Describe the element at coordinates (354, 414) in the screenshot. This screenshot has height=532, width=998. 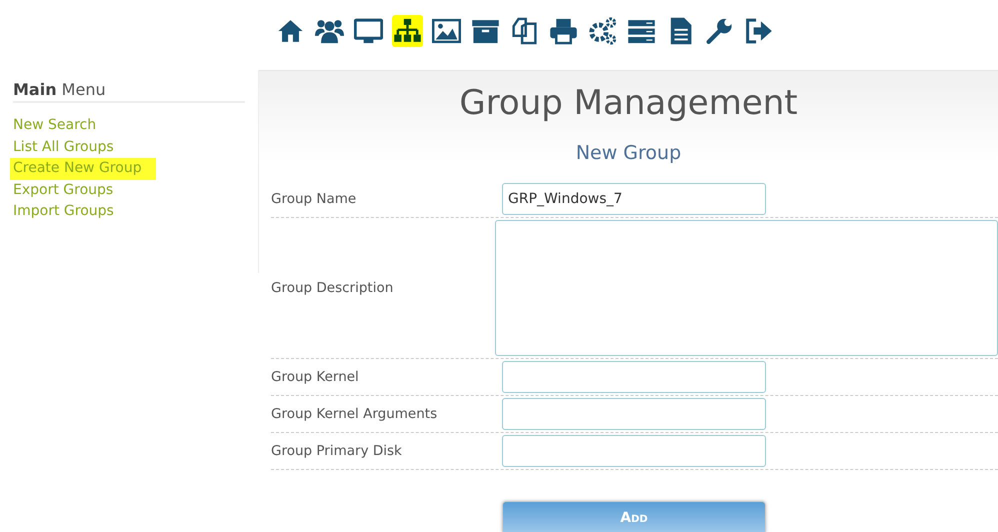
I see `field-label: Group Kernel Arguments` at that location.